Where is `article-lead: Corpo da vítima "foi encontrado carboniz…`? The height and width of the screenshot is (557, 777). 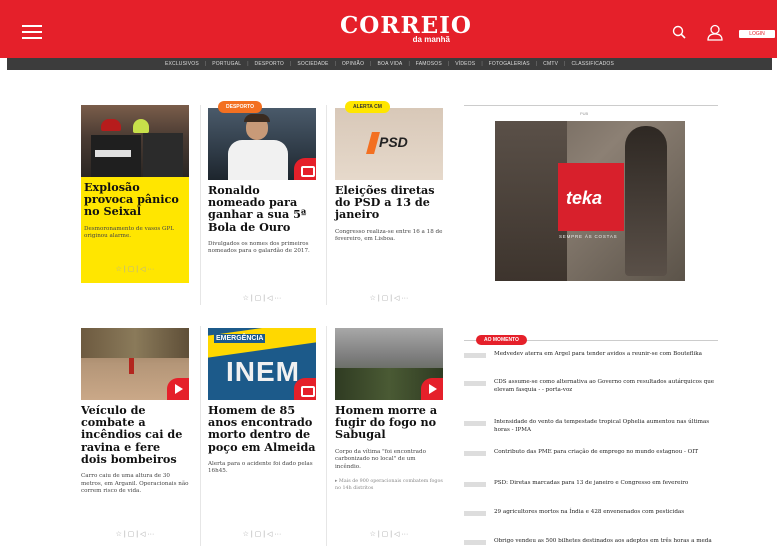
article-lead: Corpo da vítima "foi encontrado carboniz… is located at coordinates (380, 459).